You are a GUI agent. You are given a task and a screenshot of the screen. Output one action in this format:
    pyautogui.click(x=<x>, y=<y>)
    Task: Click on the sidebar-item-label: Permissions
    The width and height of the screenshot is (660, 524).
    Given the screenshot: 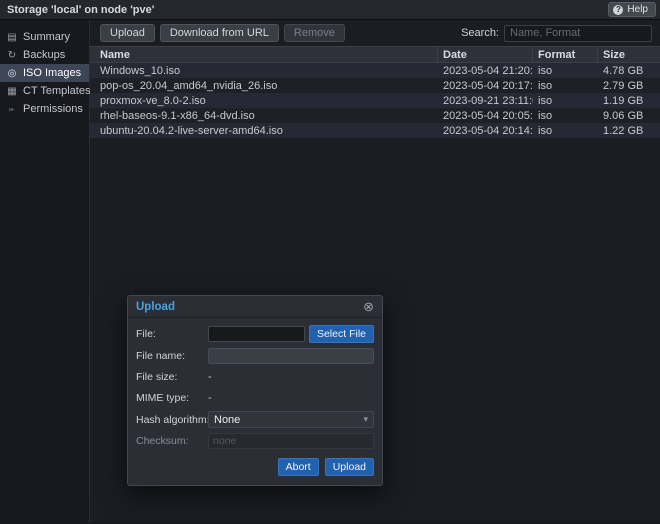 What is the action you would take?
    pyautogui.click(x=53, y=109)
    